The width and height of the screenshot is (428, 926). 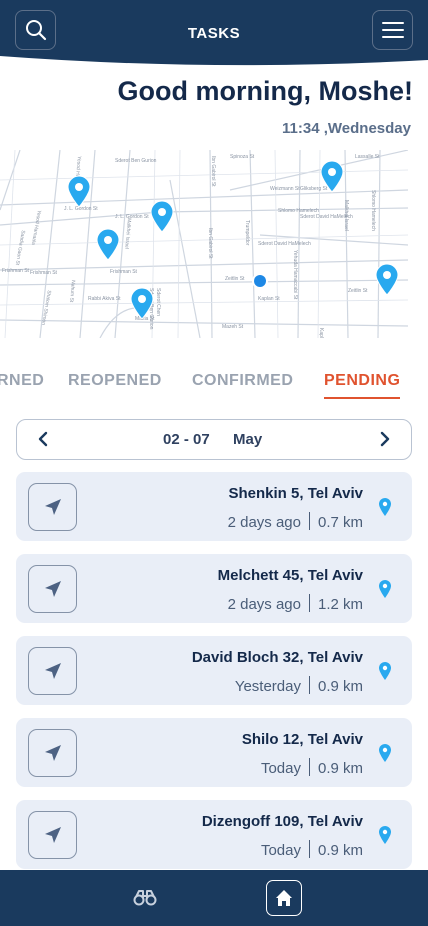 I want to click on map-label: Weizmann St, so click(x=285, y=189).